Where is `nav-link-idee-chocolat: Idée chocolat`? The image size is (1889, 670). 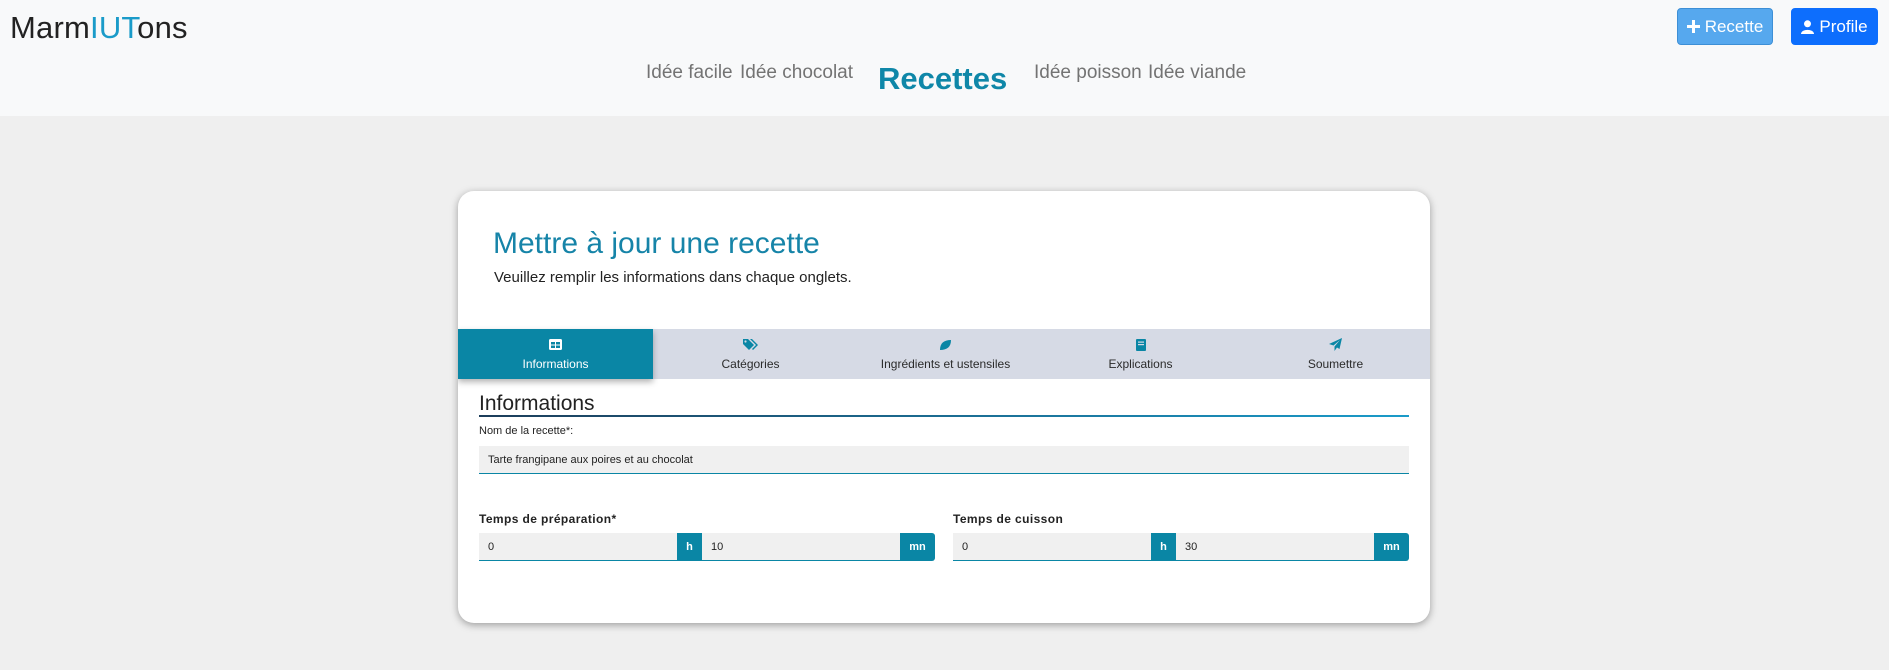
nav-link-idee-chocolat: Idée chocolat is located at coordinates (796, 73).